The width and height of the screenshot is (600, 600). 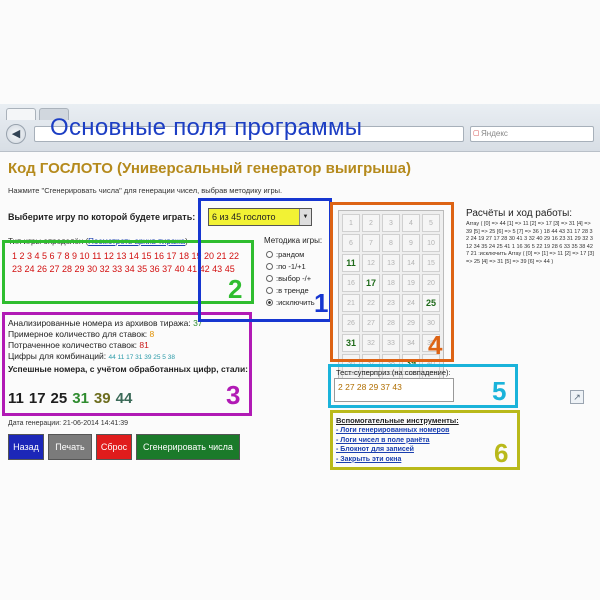 I want to click on browser-tab, so click(x=21, y=114).